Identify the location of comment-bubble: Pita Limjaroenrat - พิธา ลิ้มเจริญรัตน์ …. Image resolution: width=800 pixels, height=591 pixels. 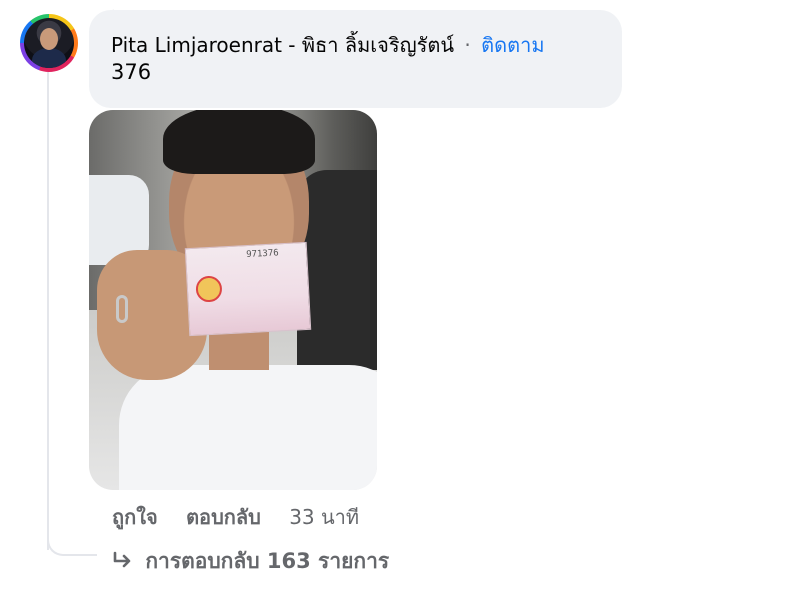
(355, 59).